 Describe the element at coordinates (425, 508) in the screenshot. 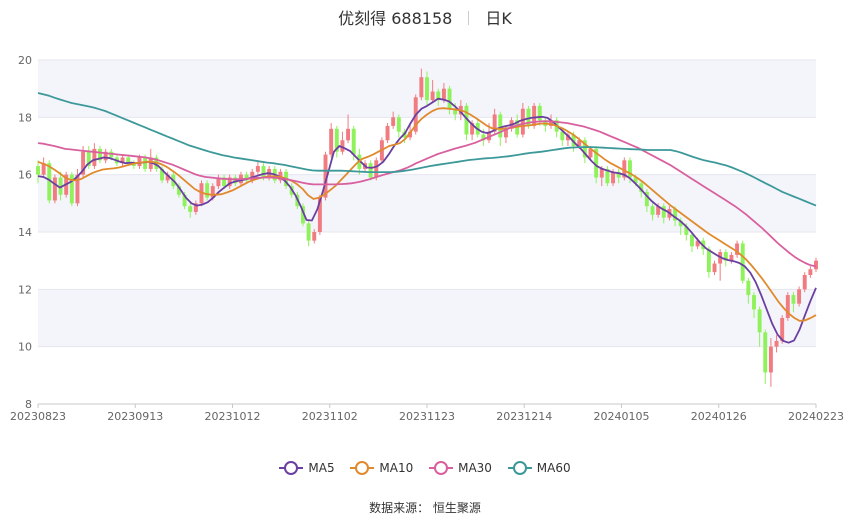

I see `data-source: 数据来源： 恒生聚源` at that location.